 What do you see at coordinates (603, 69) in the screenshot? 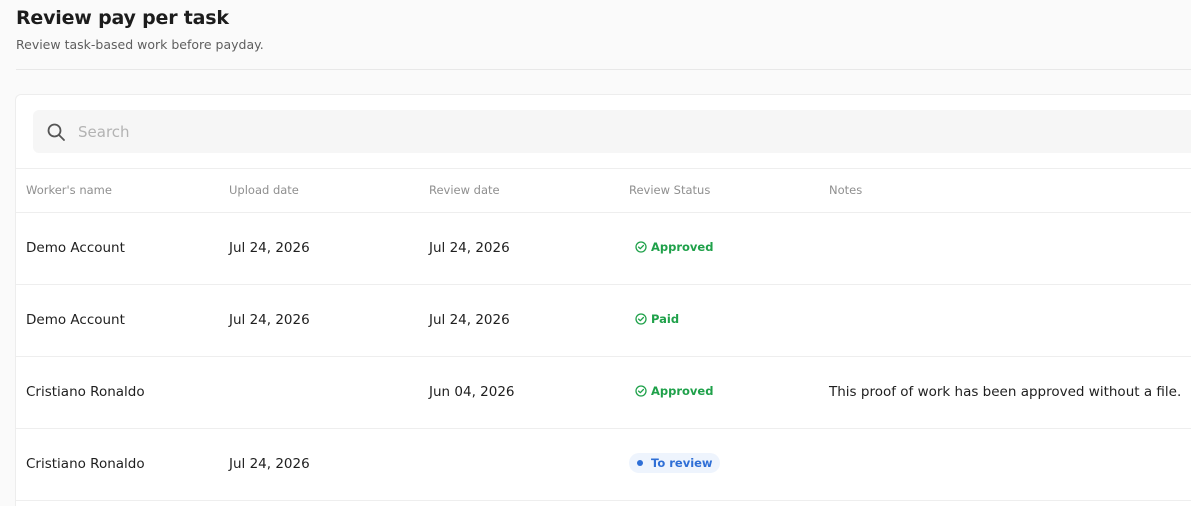
I see `header-divider` at bounding box center [603, 69].